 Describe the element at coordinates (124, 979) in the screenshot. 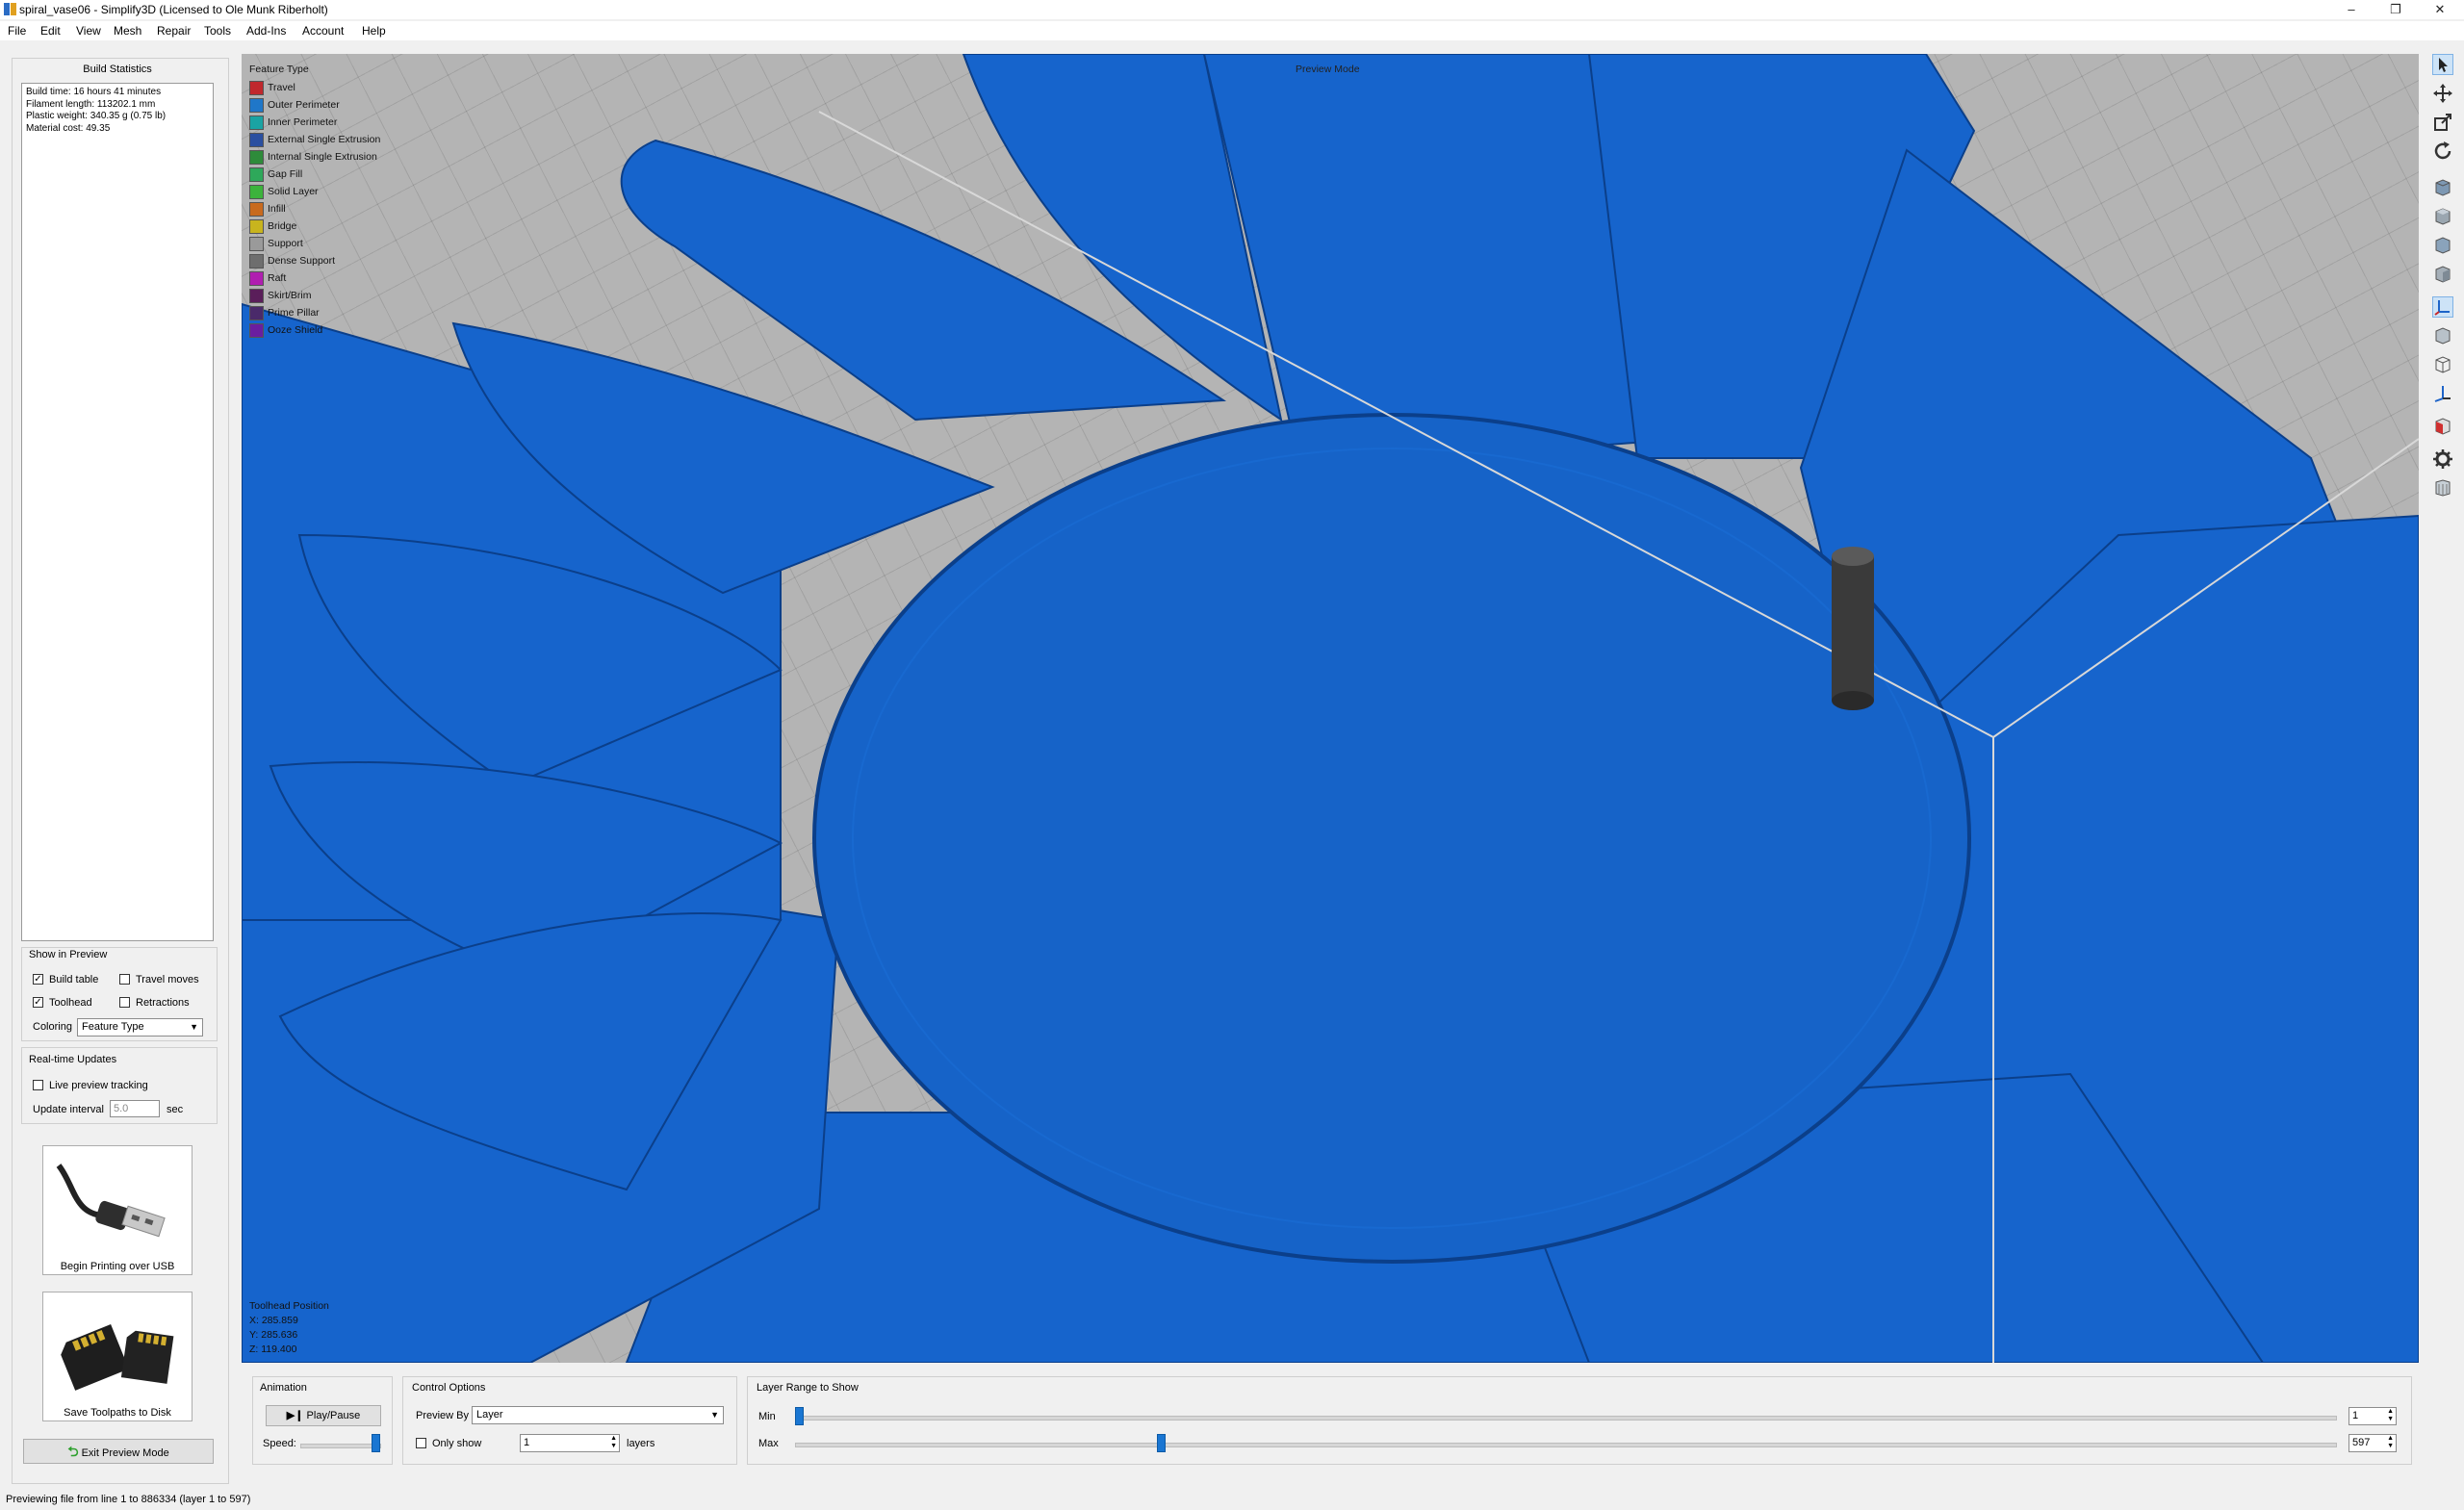

I see `travel-moves-checkbox` at that location.